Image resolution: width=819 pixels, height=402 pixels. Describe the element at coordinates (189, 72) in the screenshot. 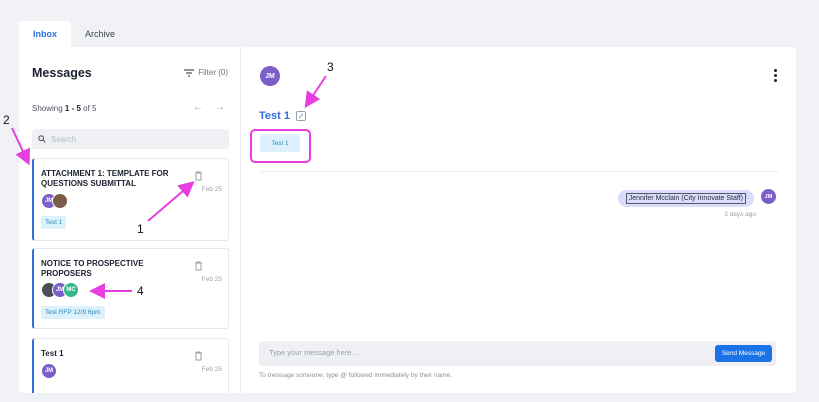

I see `filter-icon` at that location.